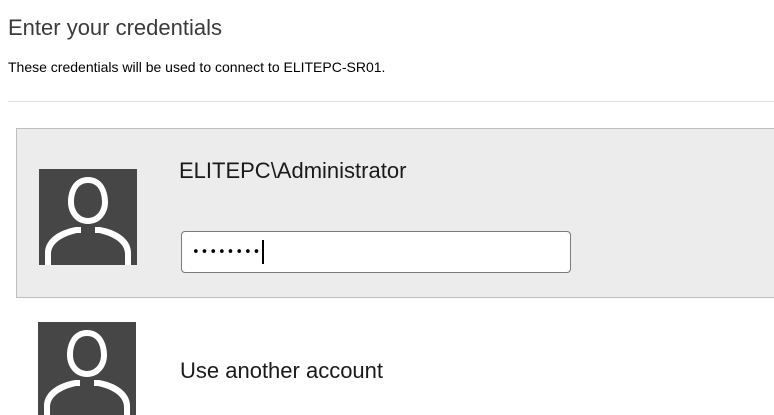 The height and width of the screenshot is (415, 774). Describe the element at coordinates (376, 252) in the screenshot. I see `password-input: ••••••••` at that location.